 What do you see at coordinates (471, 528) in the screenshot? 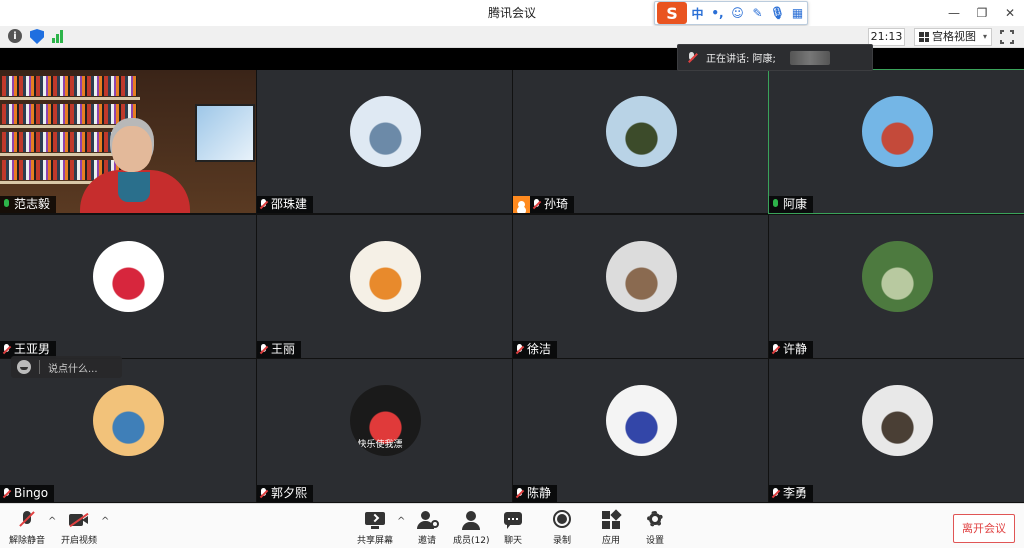
I see `members-button: 成员(12)` at bounding box center [471, 528].